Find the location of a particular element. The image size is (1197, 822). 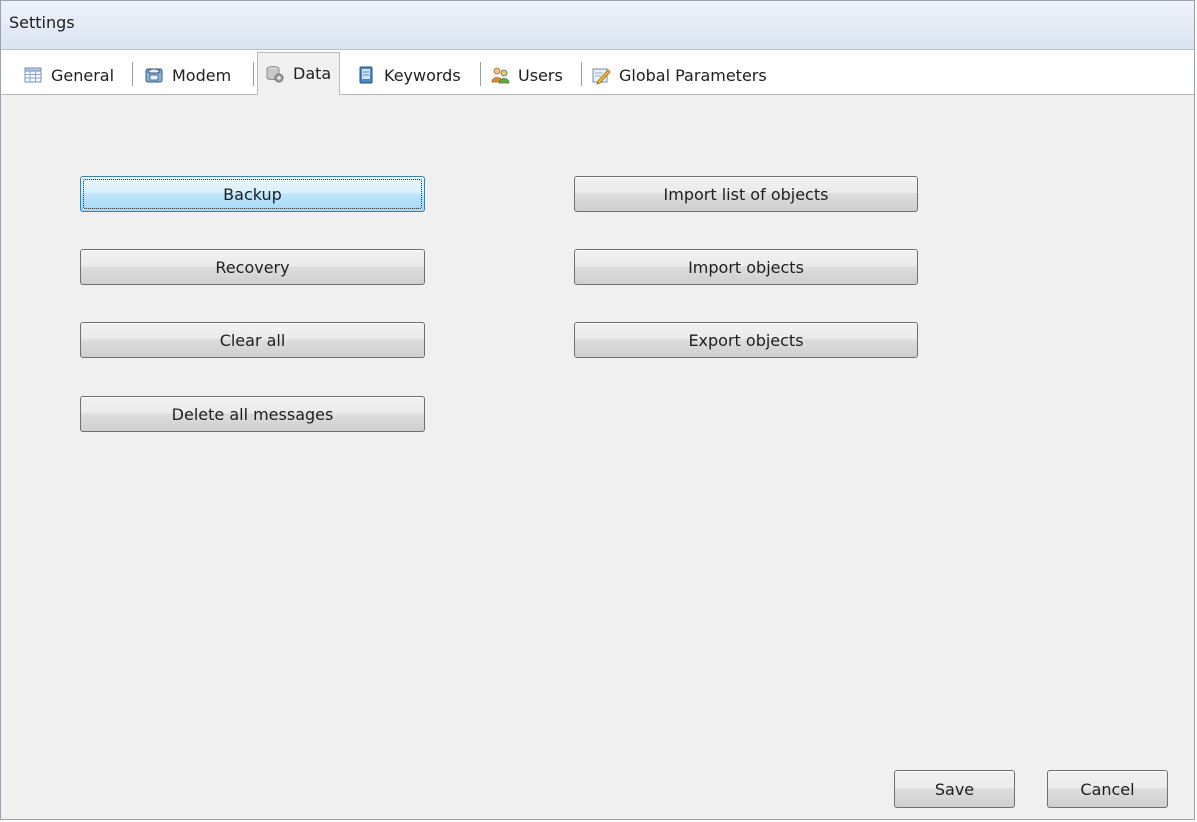

tab-general: General is located at coordinates (69, 75).